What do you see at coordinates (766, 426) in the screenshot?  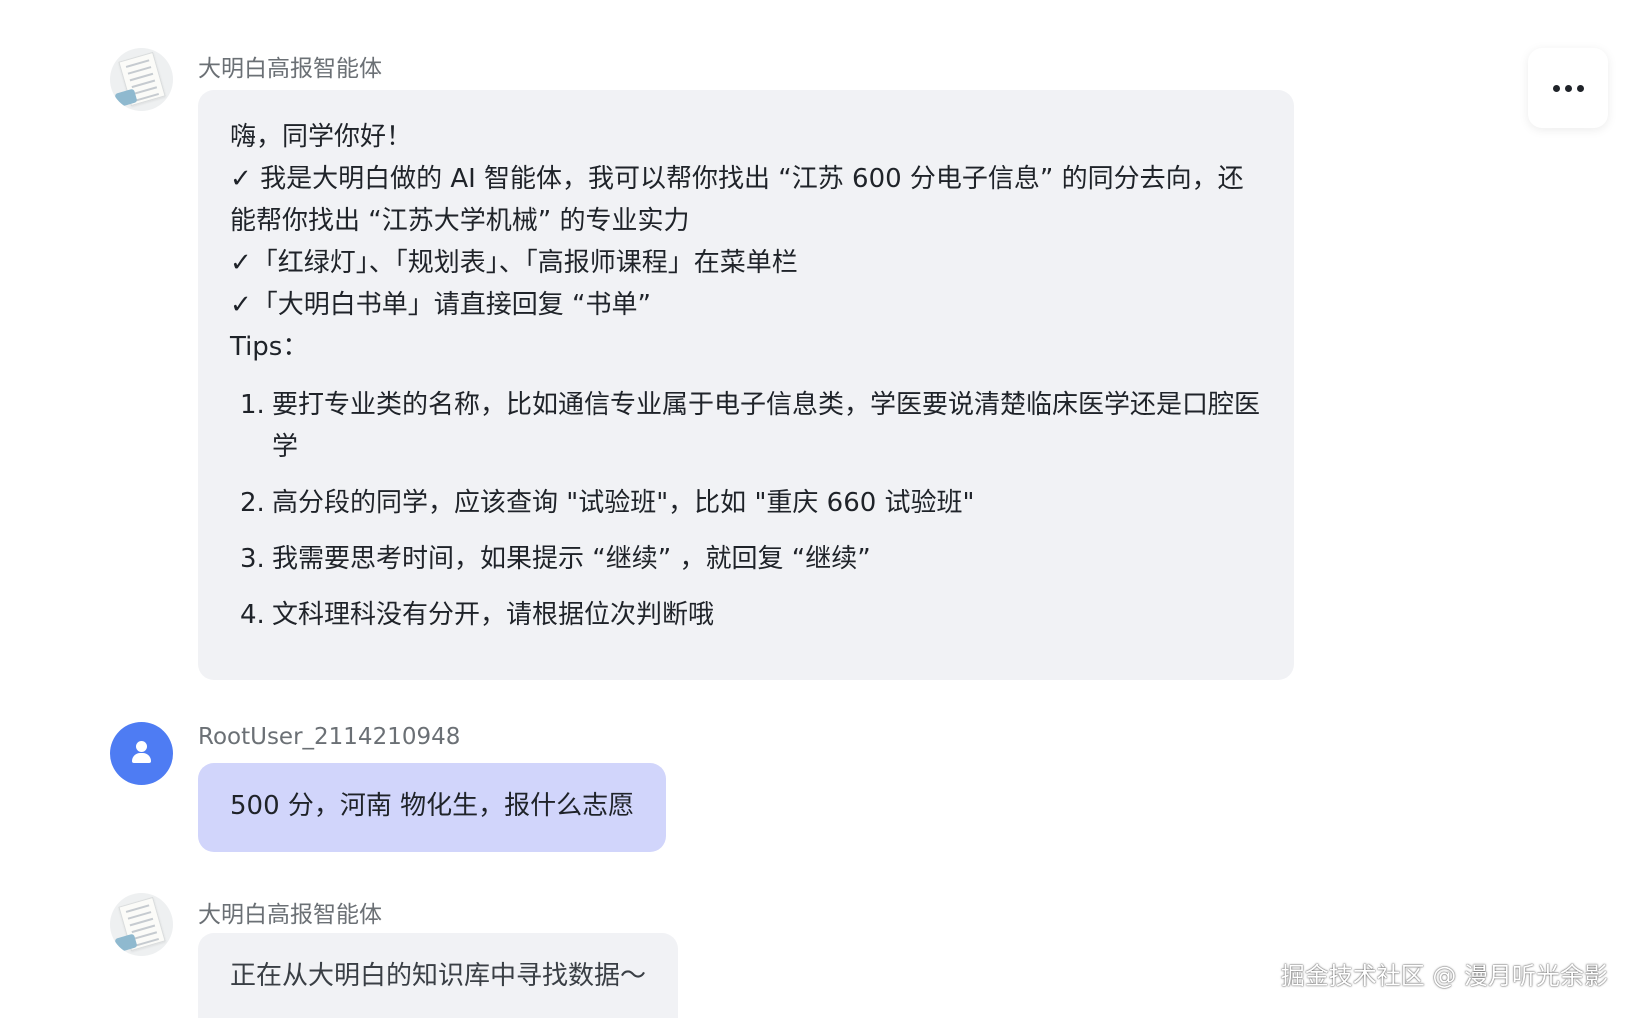 I see `list-text: 要打专业类的名称，比如通信专业属于电子信息类，学医要说清楚临床医学还是口腔医学` at bounding box center [766, 426].